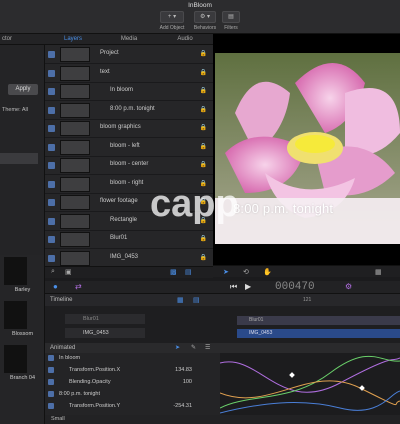 The height and width of the screenshot is (424, 400). Describe the element at coordinates (22, 334) in the screenshot. I see `library-item-label: Blossom` at that location.